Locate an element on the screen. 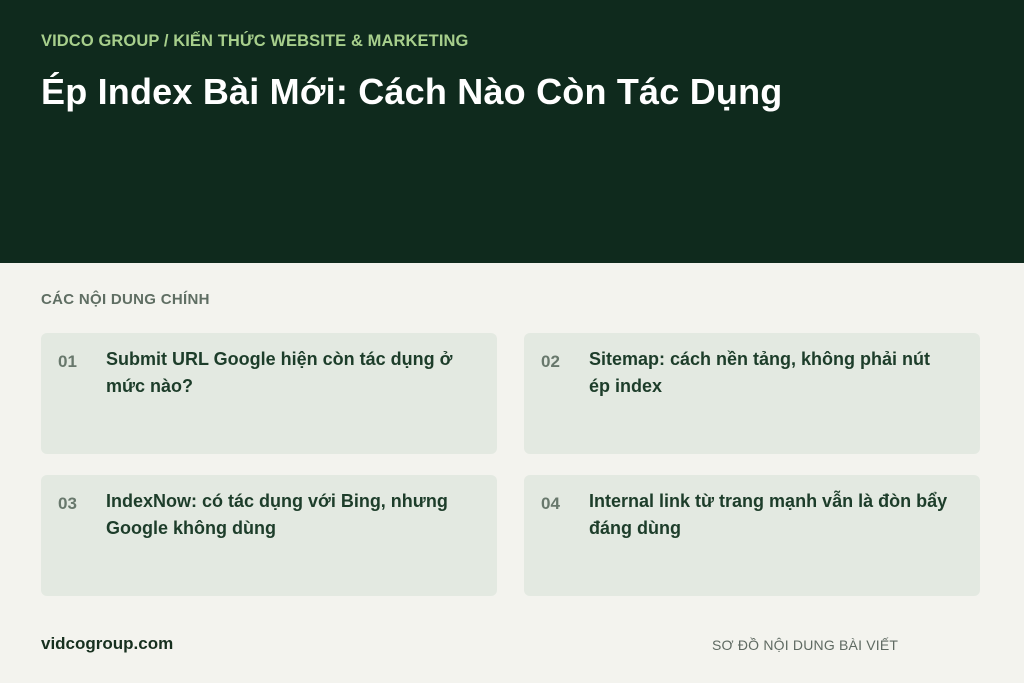 This screenshot has height=683, width=1024. footer-caption: SƠ ĐỒ NỘI DUNG BÀI VIẾT is located at coordinates (805, 645).